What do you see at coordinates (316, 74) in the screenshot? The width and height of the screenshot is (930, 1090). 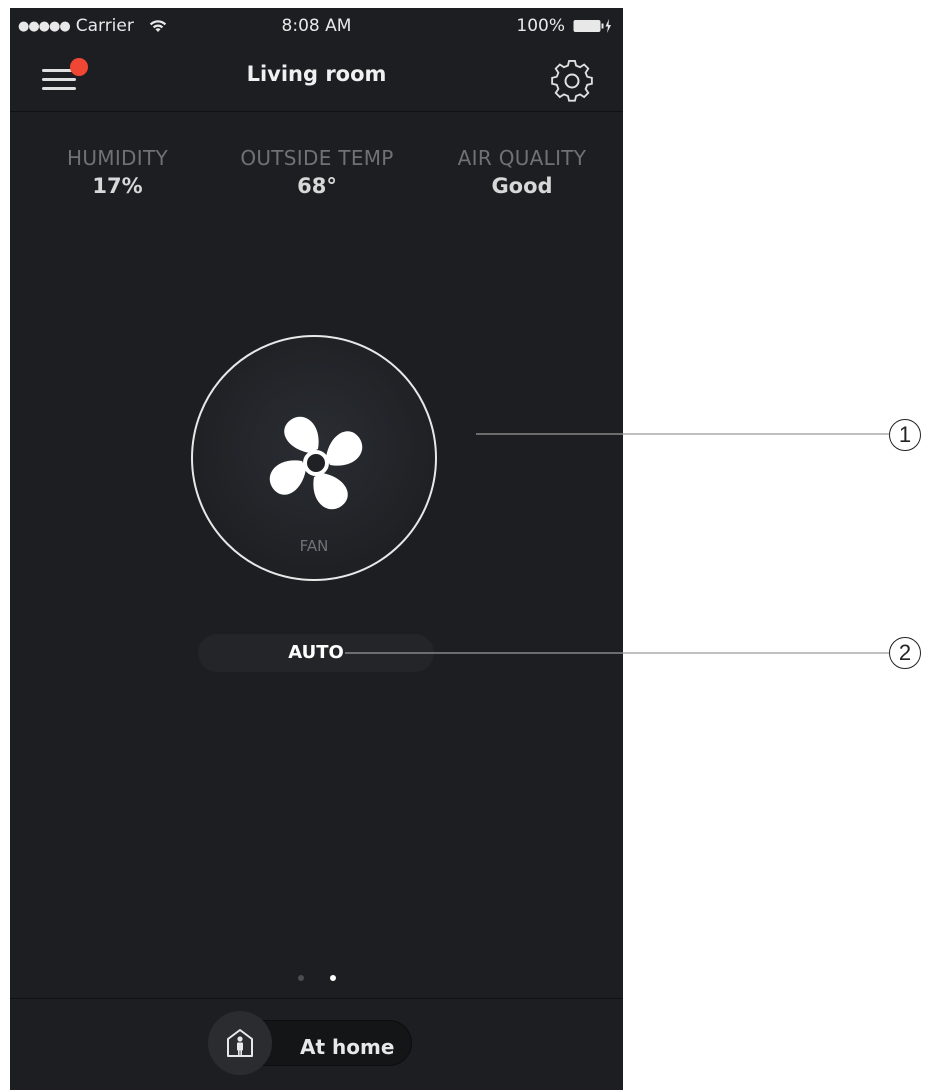 I see `page-title: Living room` at bounding box center [316, 74].